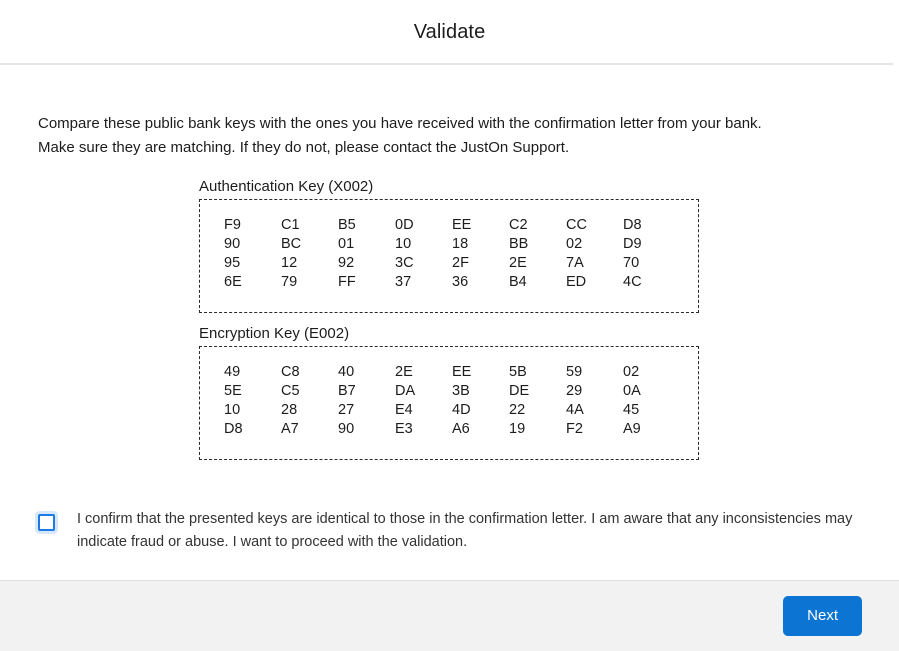  Describe the element at coordinates (233, 391) in the screenshot. I see `key-cell: 5E` at that location.